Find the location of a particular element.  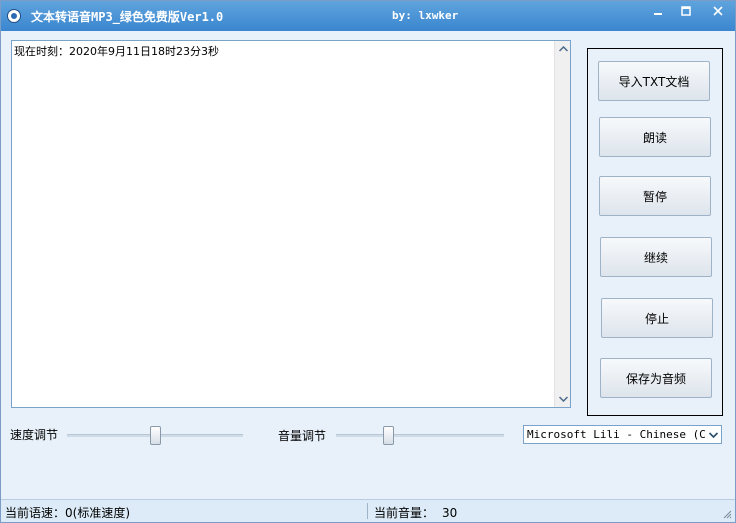

vertical-scrollbar is located at coordinates (562, 224).